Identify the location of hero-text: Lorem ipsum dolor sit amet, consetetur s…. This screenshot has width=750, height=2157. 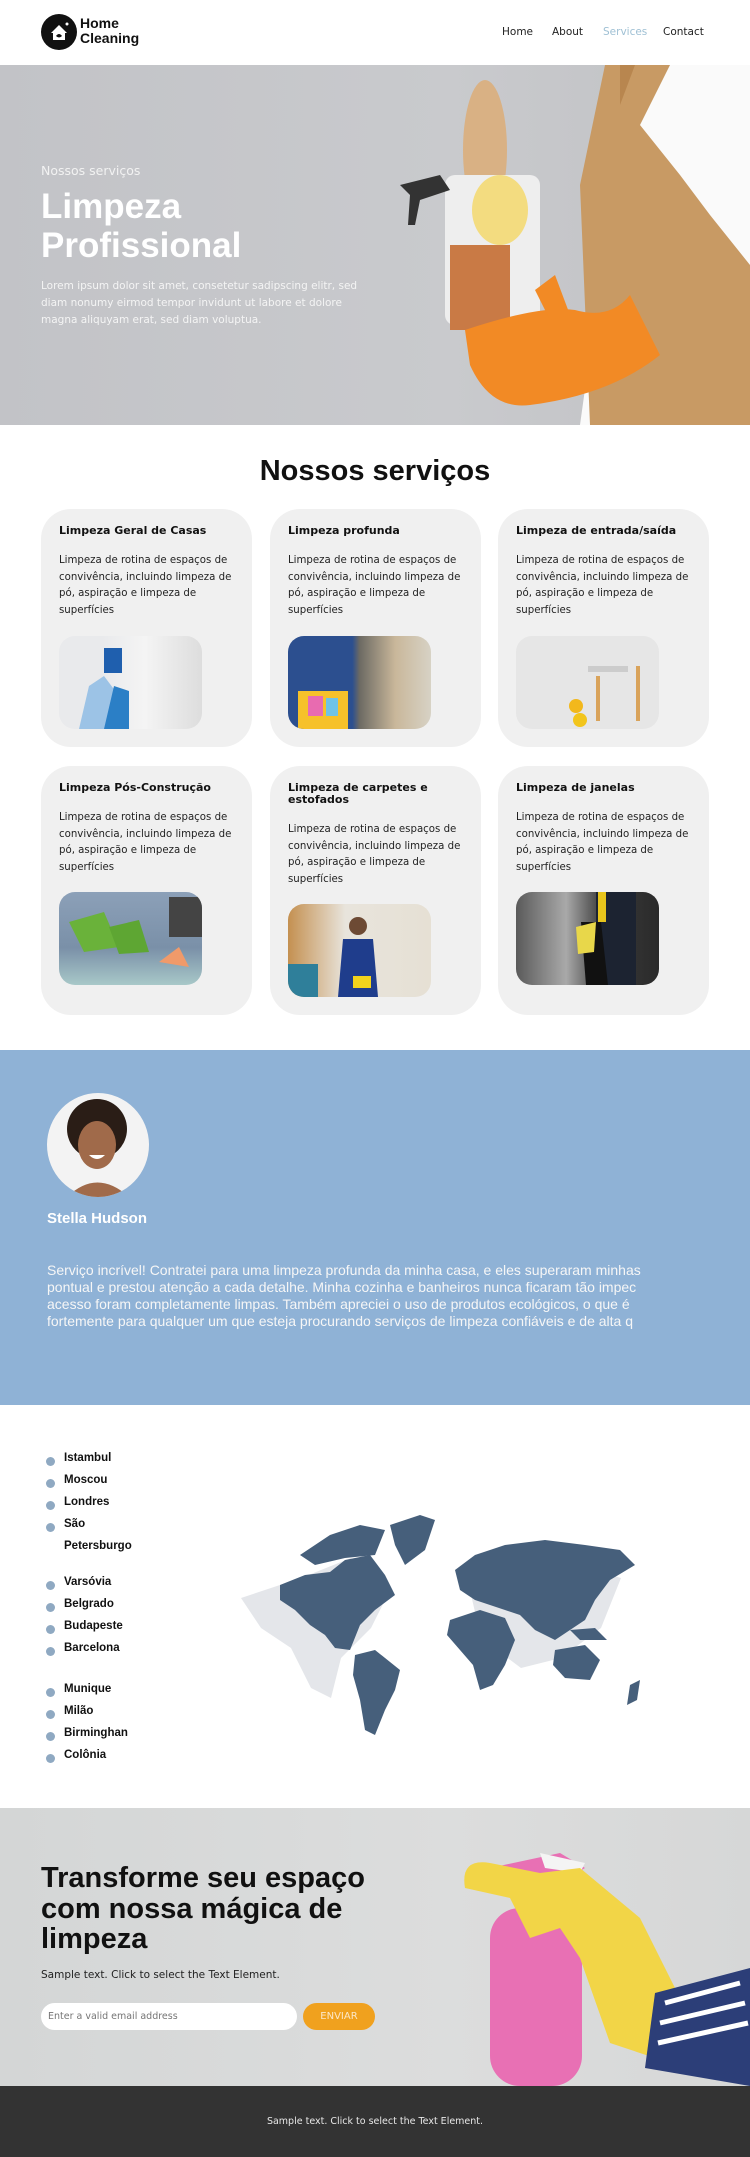
(199, 303).